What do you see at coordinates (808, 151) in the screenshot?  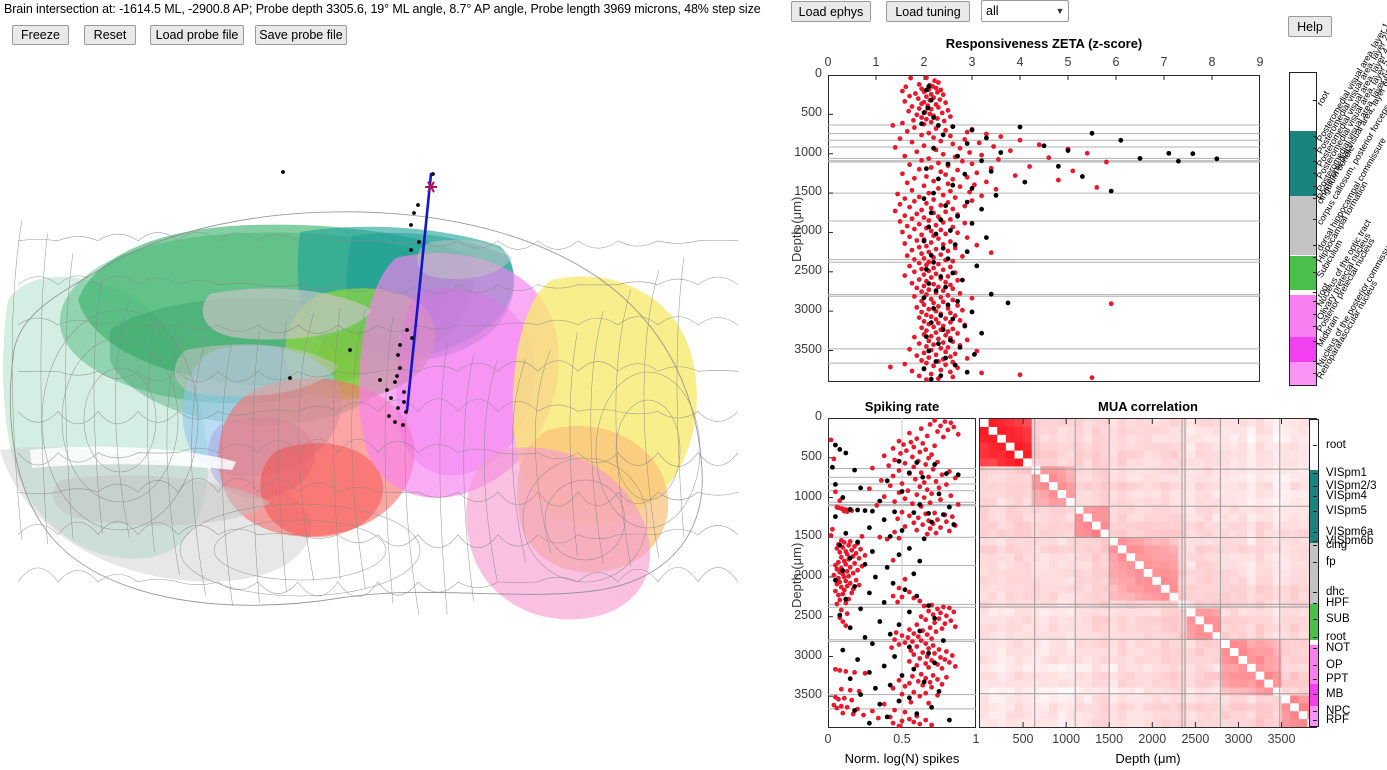 I see `zeta-y-tick: 1000` at bounding box center [808, 151].